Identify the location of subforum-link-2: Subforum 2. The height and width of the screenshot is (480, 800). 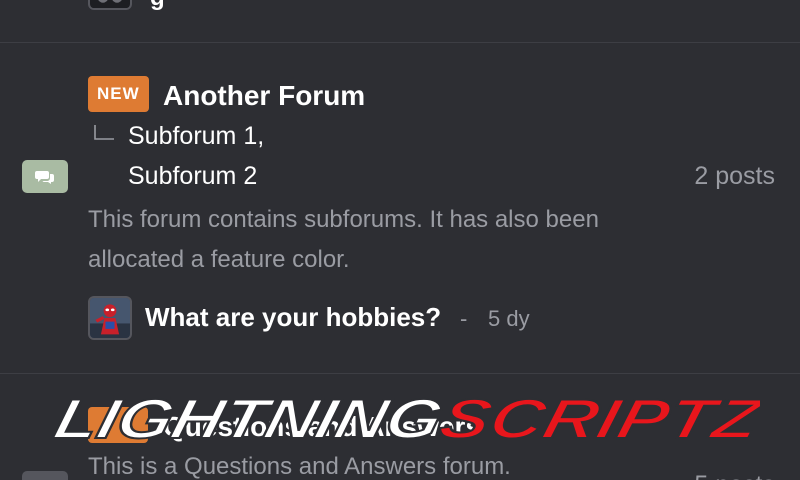
(192, 176).